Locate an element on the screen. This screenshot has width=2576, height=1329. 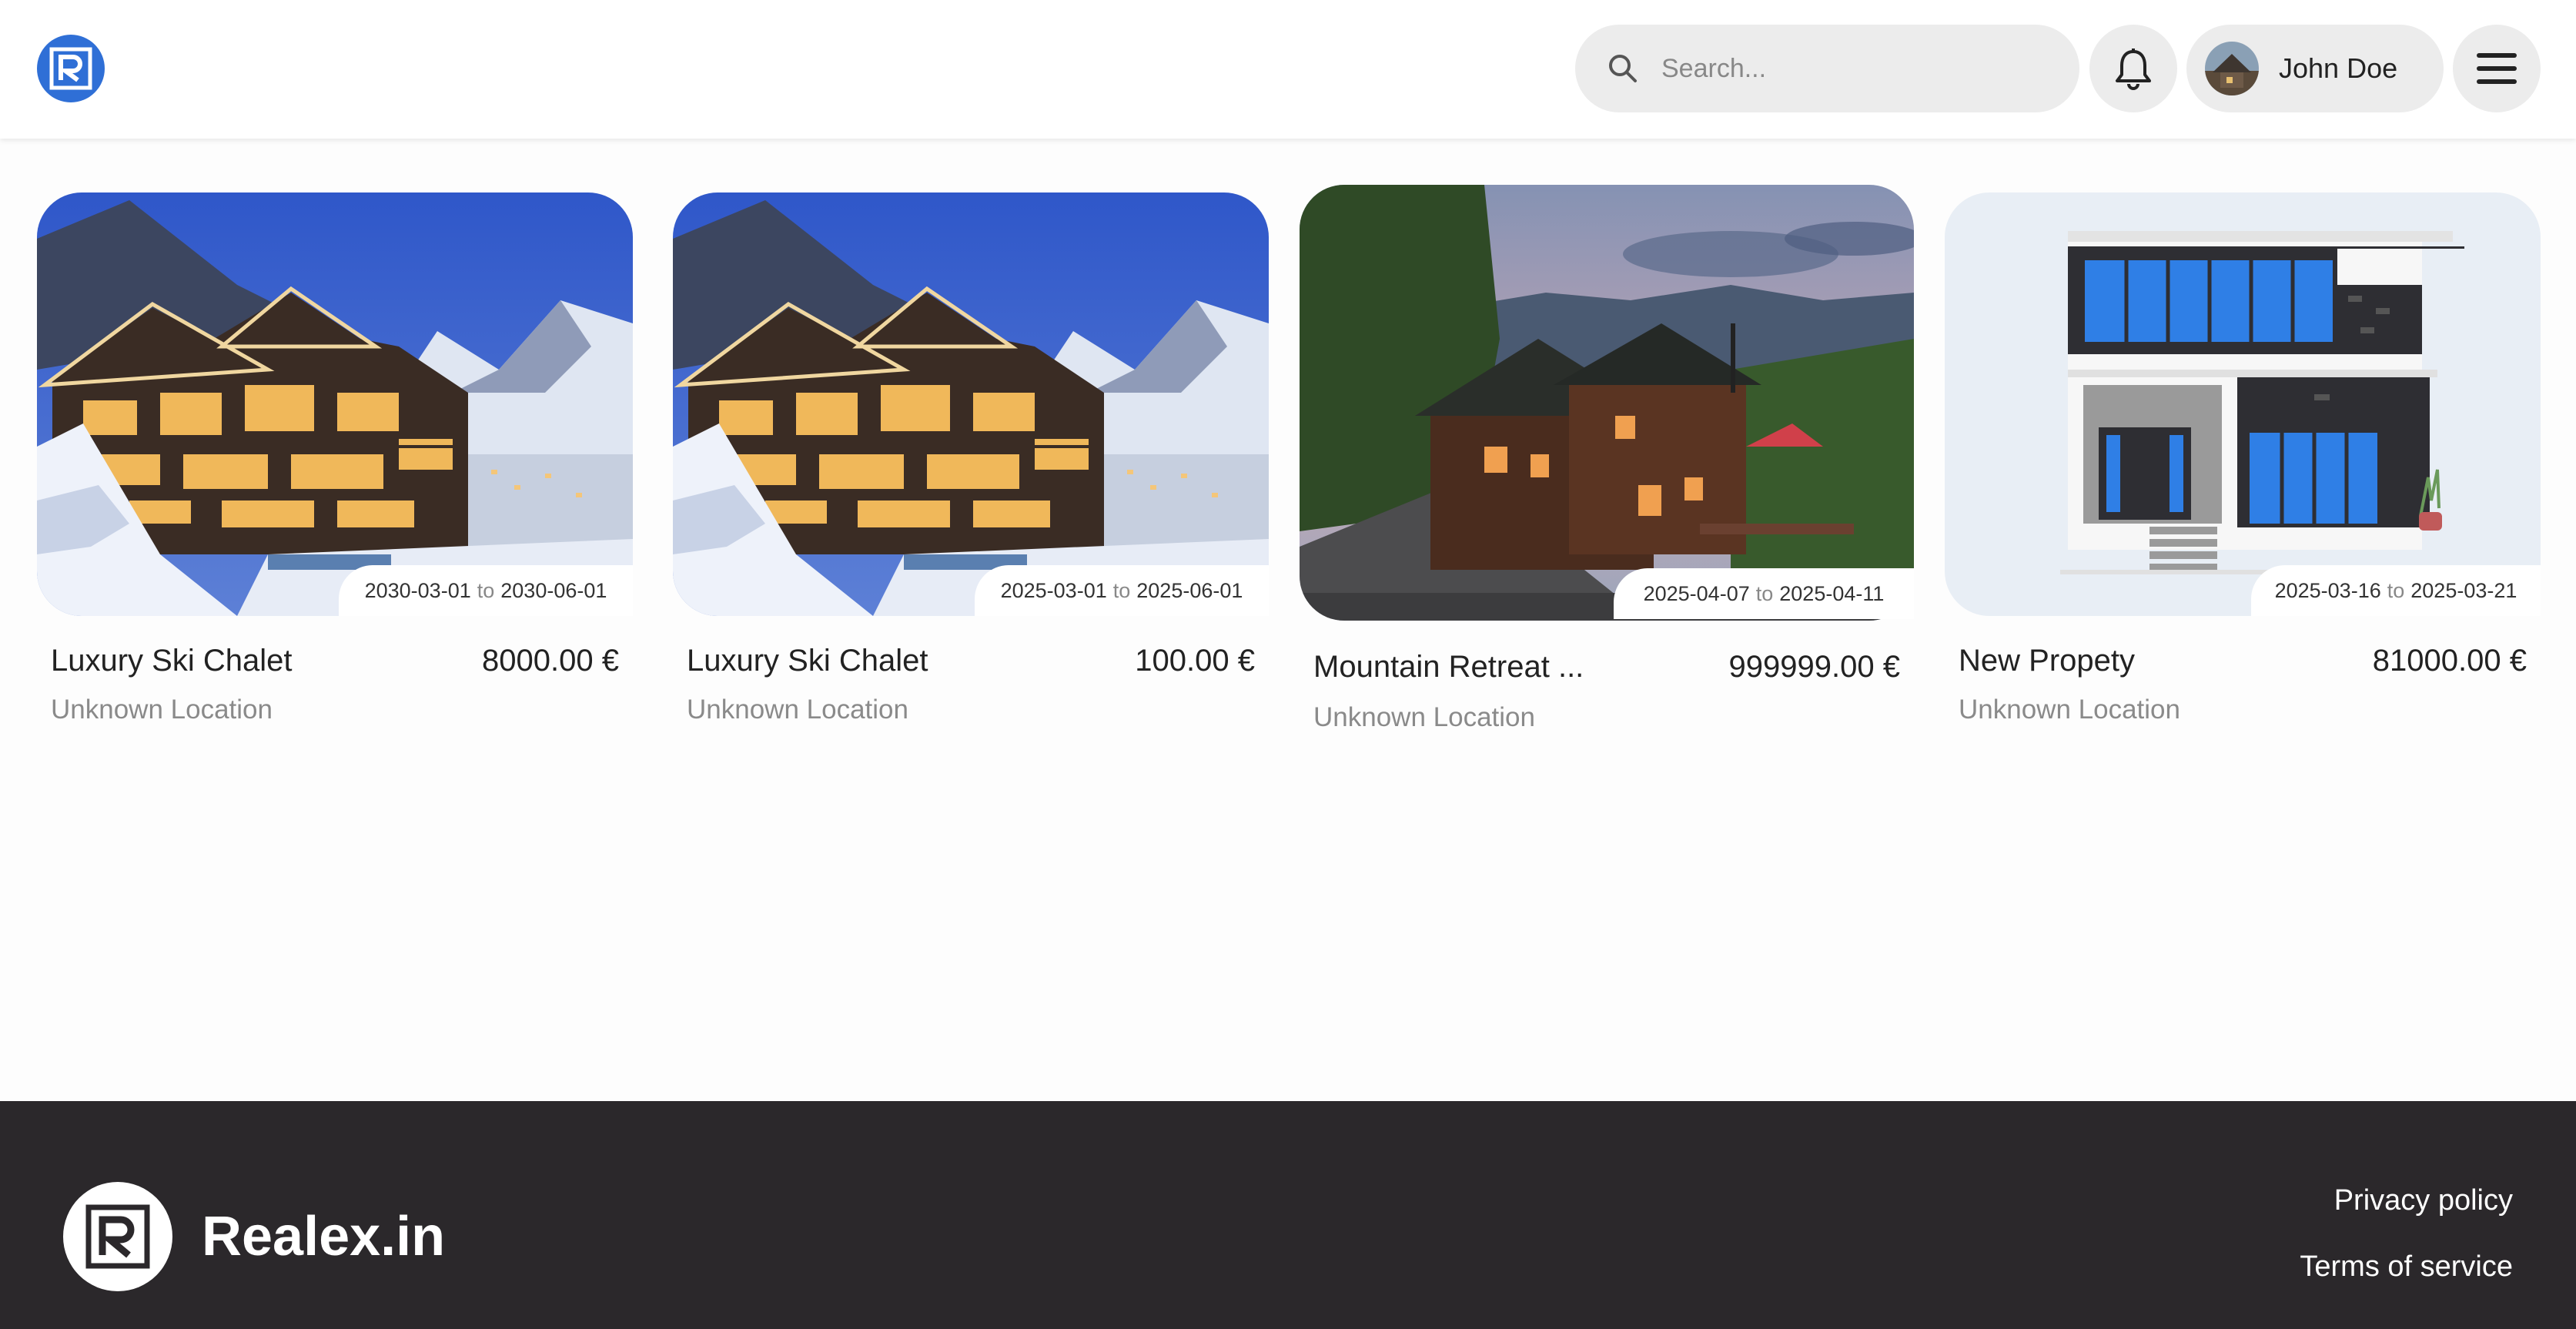
user-name: John Doe is located at coordinates (2339, 68).